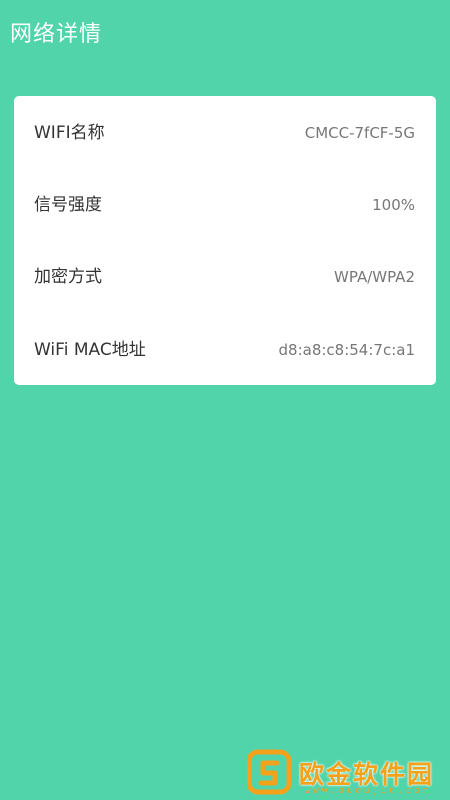  Describe the element at coordinates (56, 34) in the screenshot. I see `page-title: 网络详情` at that location.